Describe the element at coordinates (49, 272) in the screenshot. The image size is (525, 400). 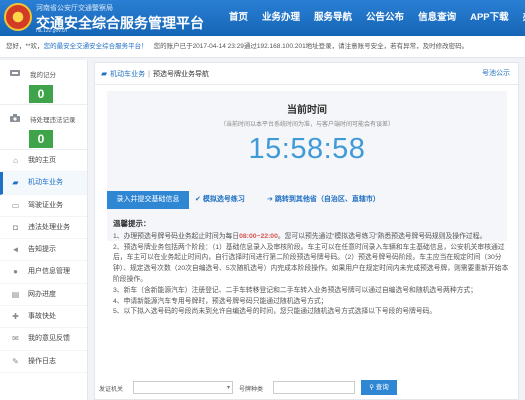
I see `sidebar-item-label: 用户信息管理` at that location.